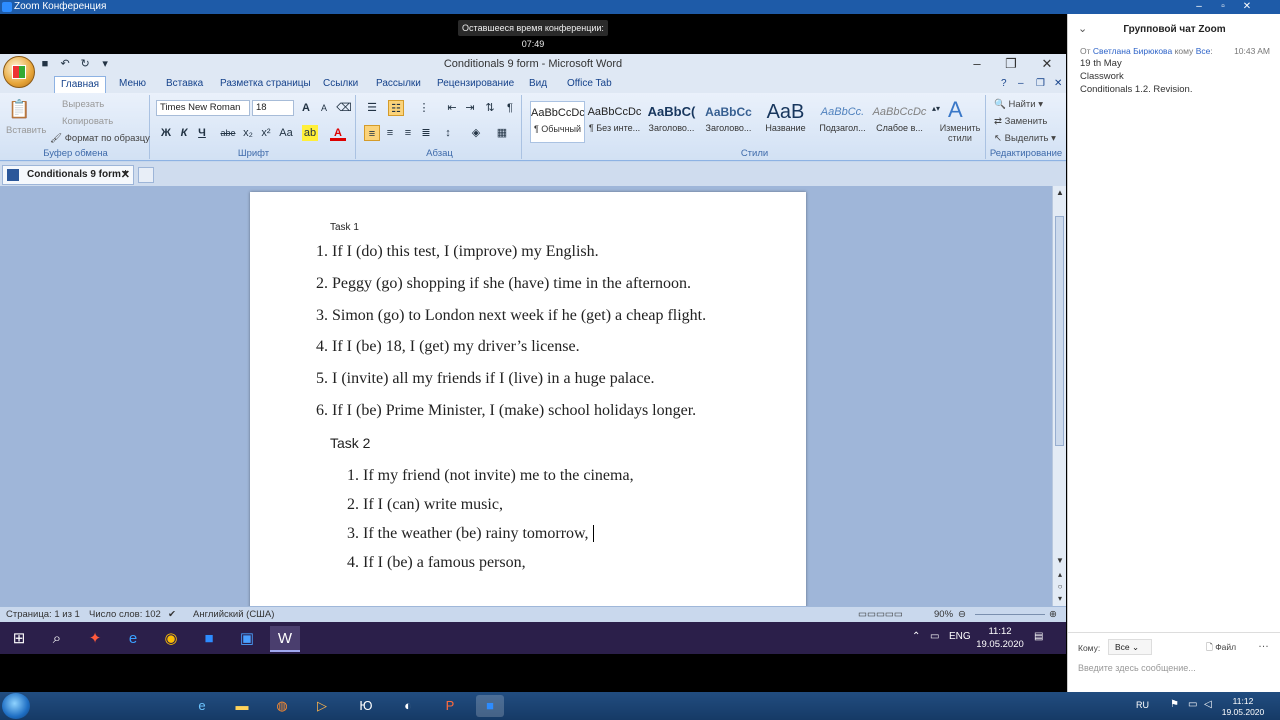 The image size is (1280, 720). I want to click on cut-button: Вырезать, so click(83, 104).